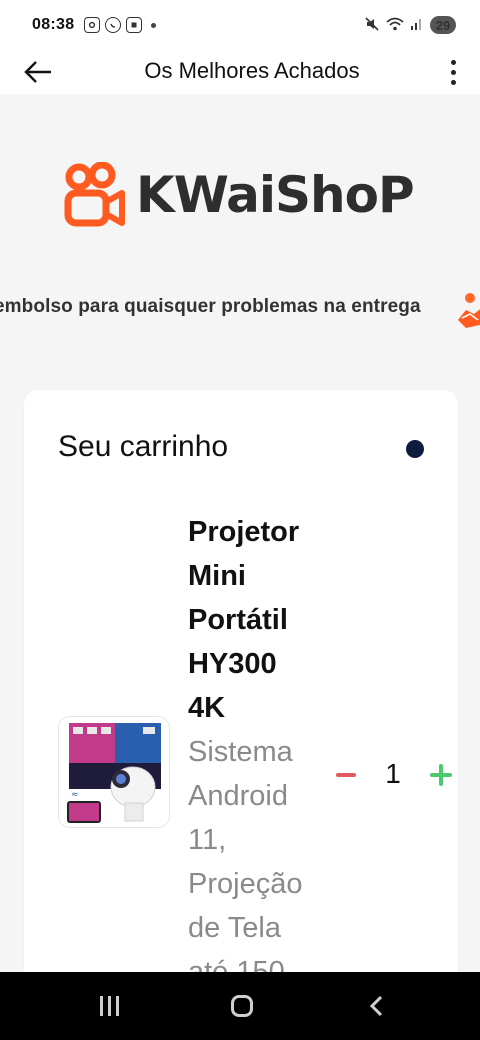 This screenshot has width=480, height=1040. What do you see at coordinates (240, 25) in the screenshot?
I see `status-bar: 08:38 29` at bounding box center [240, 25].